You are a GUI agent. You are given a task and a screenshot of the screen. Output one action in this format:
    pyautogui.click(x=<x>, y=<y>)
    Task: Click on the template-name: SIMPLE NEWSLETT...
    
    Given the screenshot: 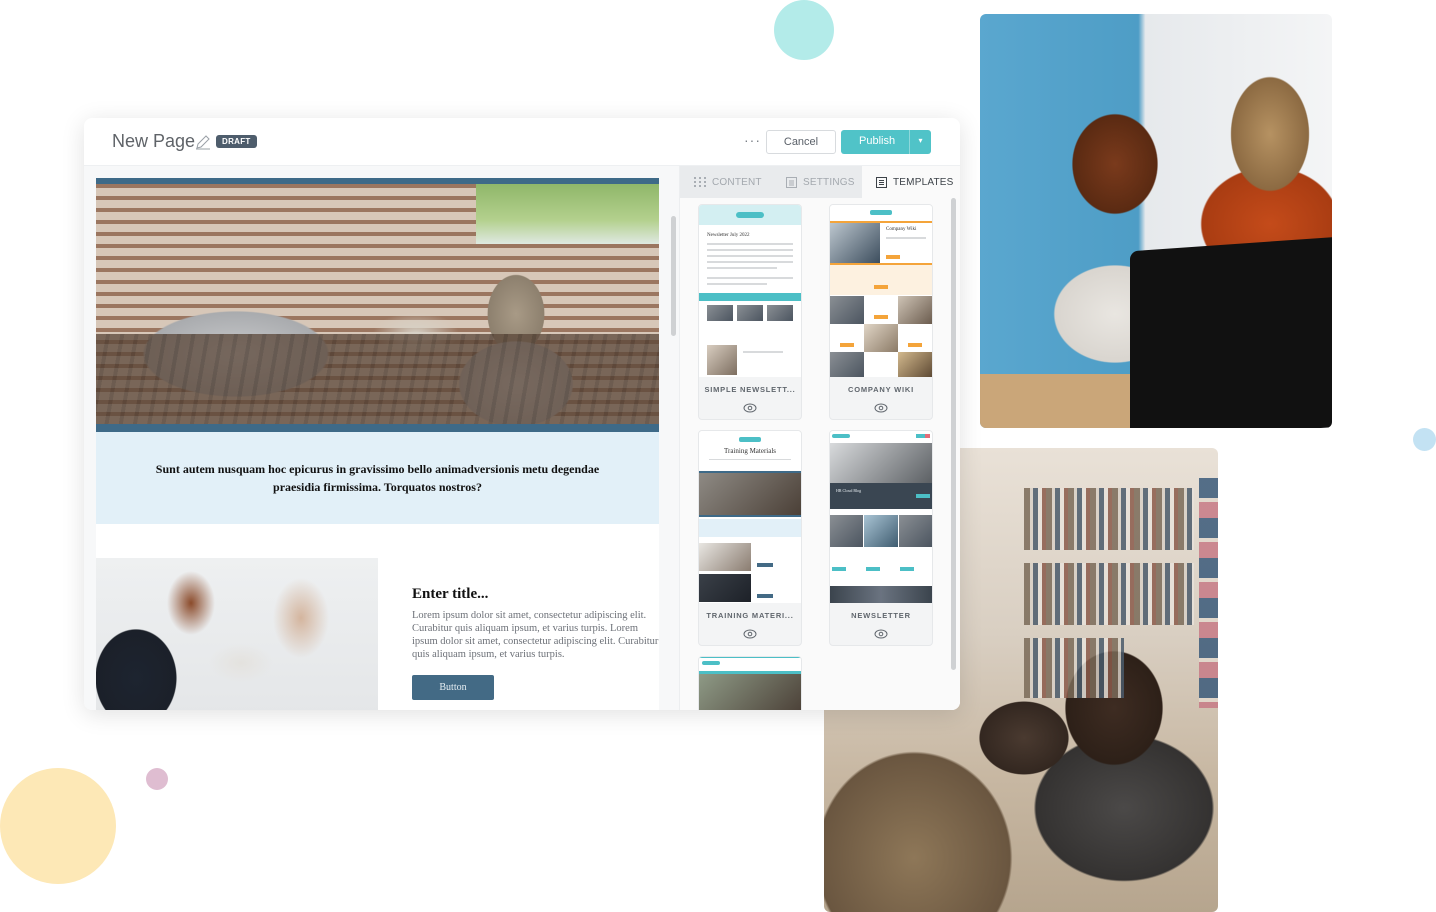 What is the action you would take?
    pyautogui.click(x=750, y=389)
    